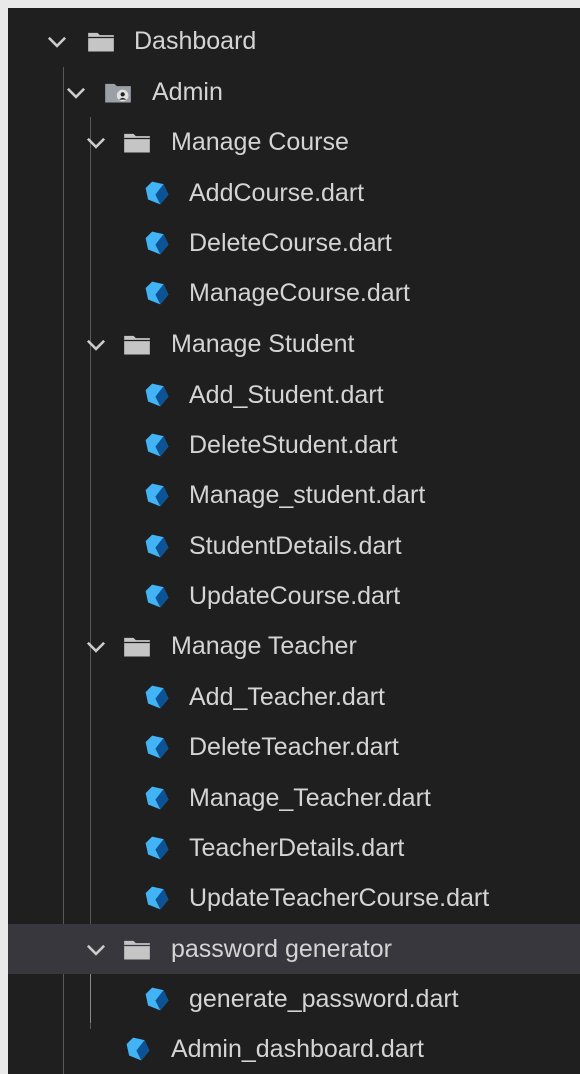 The image size is (580, 1074). Describe the element at coordinates (297, 848) in the screenshot. I see `tree-label: TeacherDetails.dart` at that location.